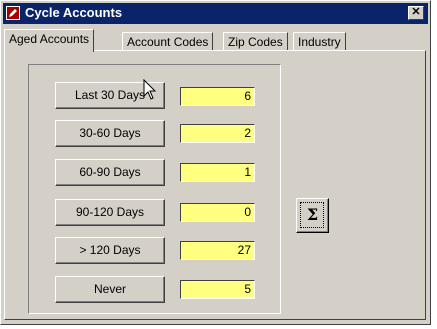 This screenshot has width=437, height=329. Describe the element at coordinates (110, 172) in the screenshot. I see `60-90-days-button: 60-90 Days` at that location.